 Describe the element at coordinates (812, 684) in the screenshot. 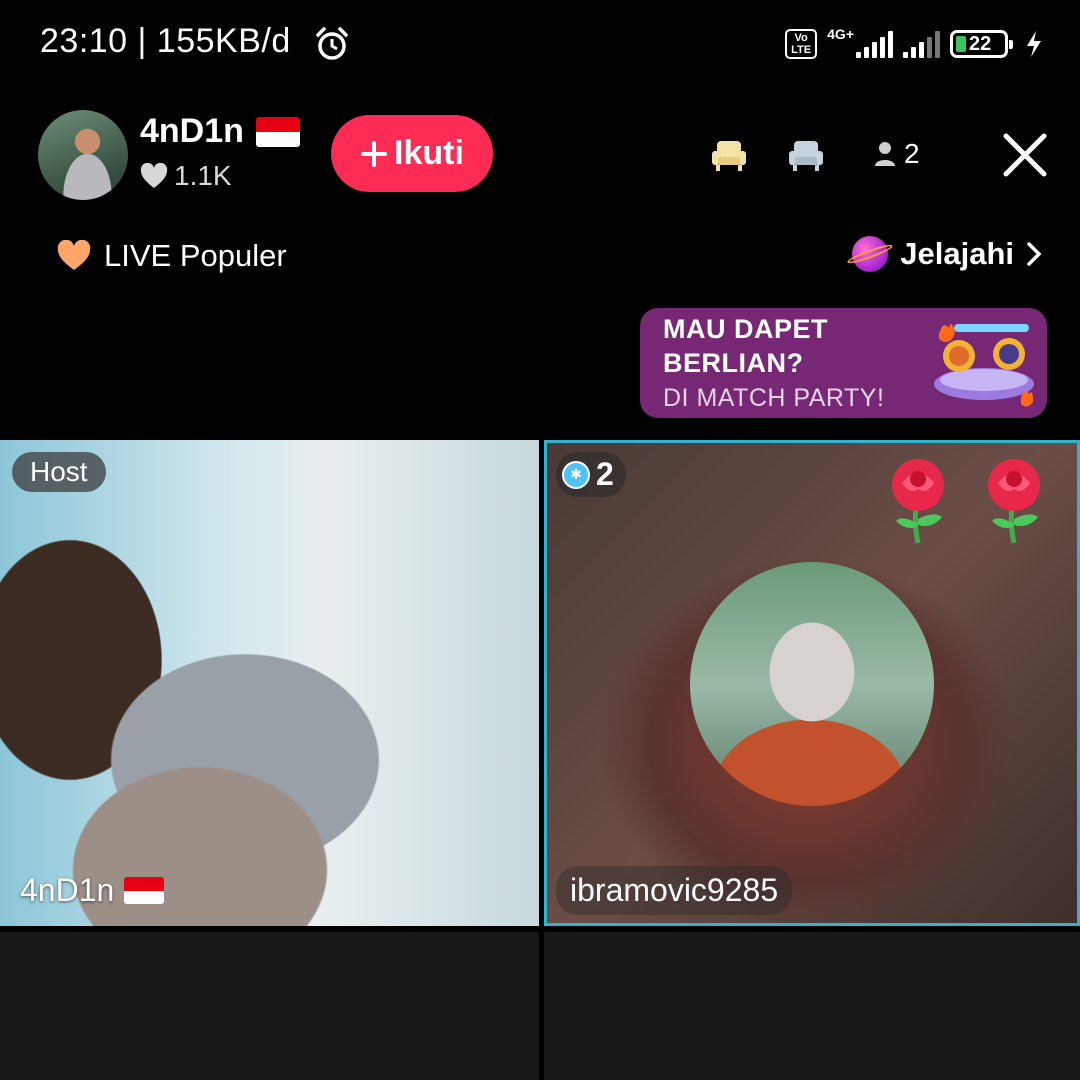

I see `guest-avatar` at that location.